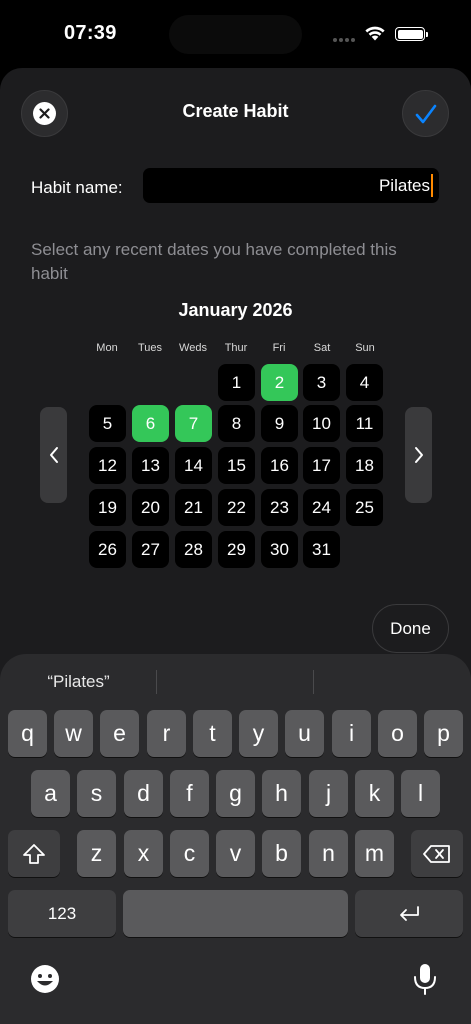 This screenshot has height=1024, width=471. I want to click on calendar-day: 3, so click(321, 382).